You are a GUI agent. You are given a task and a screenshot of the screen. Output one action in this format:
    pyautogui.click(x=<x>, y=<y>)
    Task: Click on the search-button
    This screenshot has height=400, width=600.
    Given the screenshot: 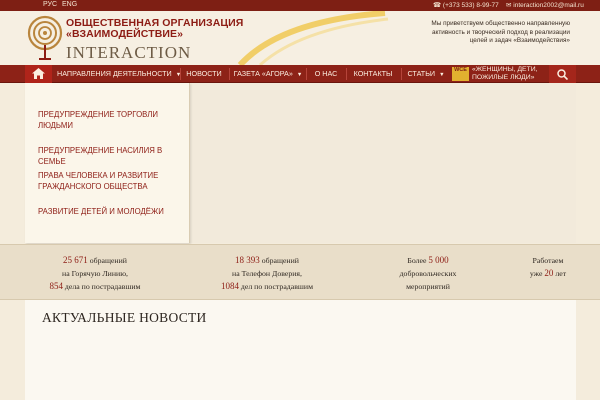 What is the action you would take?
    pyautogui.click(x=562, y=74)
    